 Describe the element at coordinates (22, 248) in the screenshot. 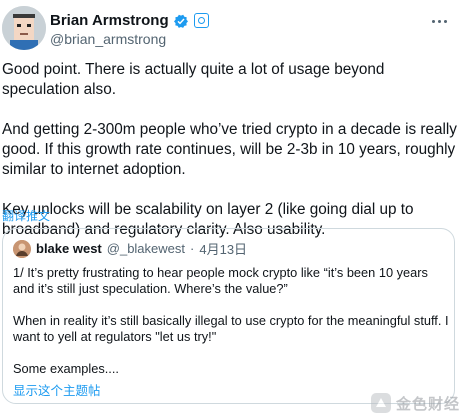

I see `quoted-author-avatar` at that location.